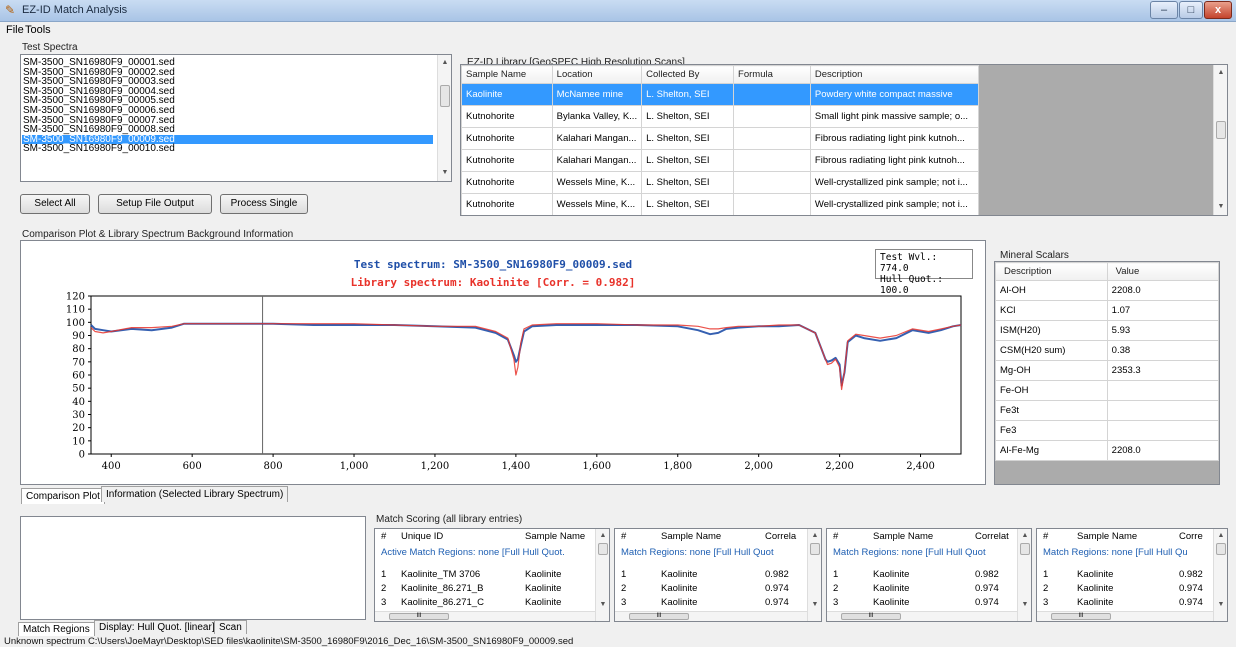 Image resolution: width=1236 pixels, height=647 pixels. I want to click on test-spectrum-item: SM-3500_SN16980F9_00001.sed, so click(99, 63).